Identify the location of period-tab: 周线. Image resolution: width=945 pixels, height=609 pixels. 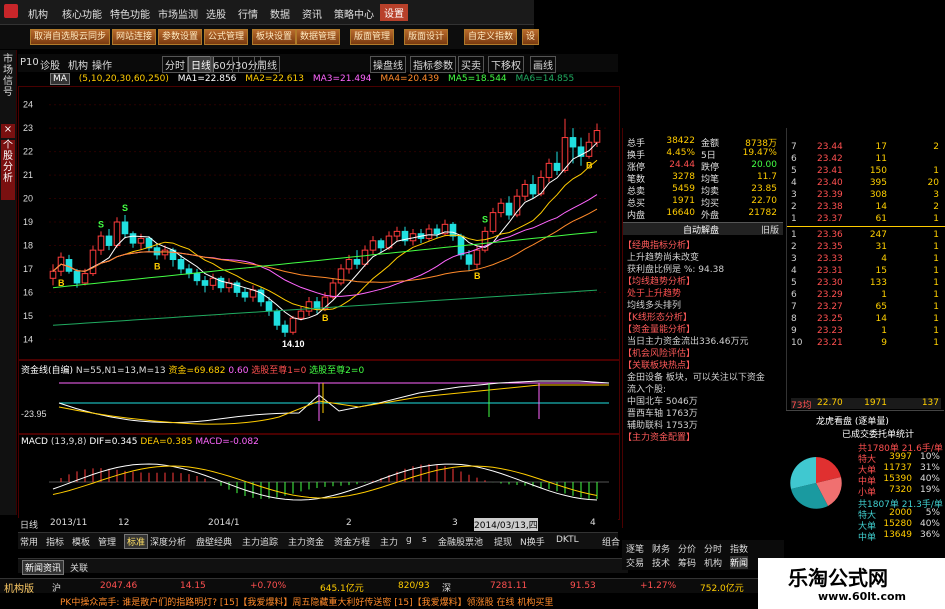
(267, 64).